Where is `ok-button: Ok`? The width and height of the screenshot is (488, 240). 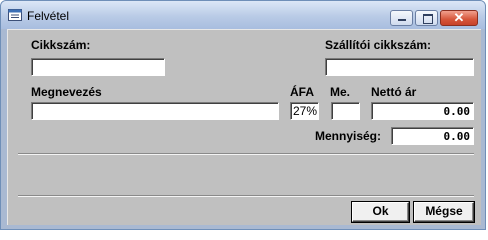
ok-button: Ok is located at coordinates (380, 212).